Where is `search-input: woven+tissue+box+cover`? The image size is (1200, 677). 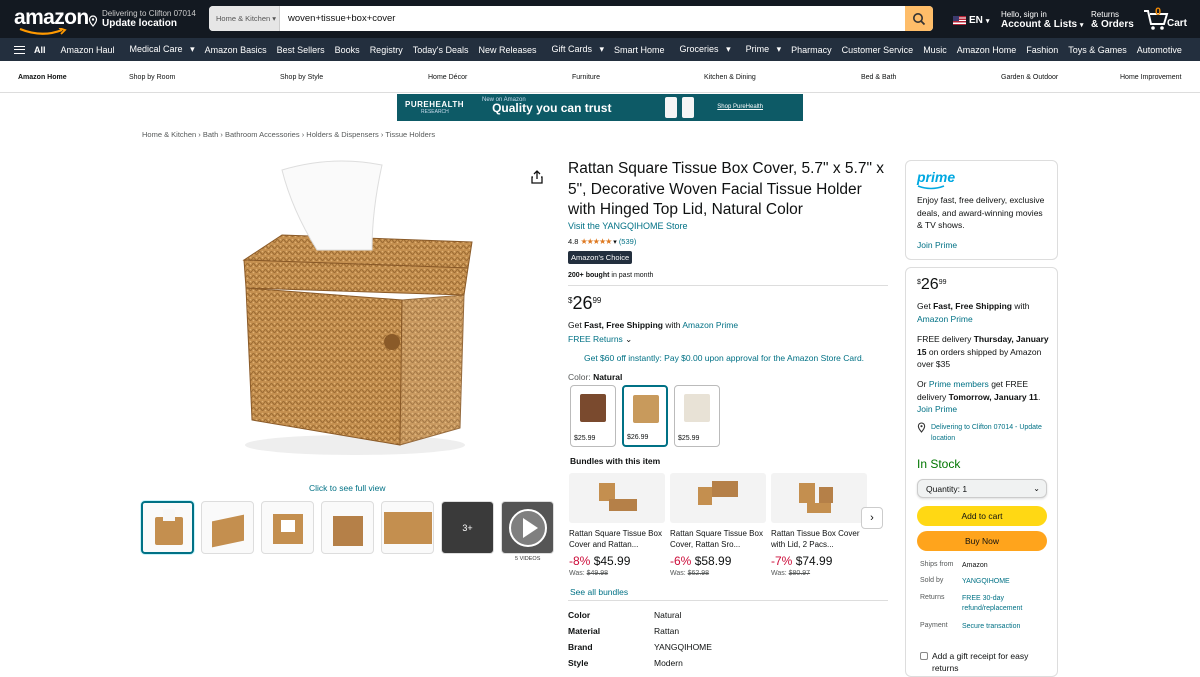 search-input: woven+tissue+box+cover is located at coordinates (592, 18).